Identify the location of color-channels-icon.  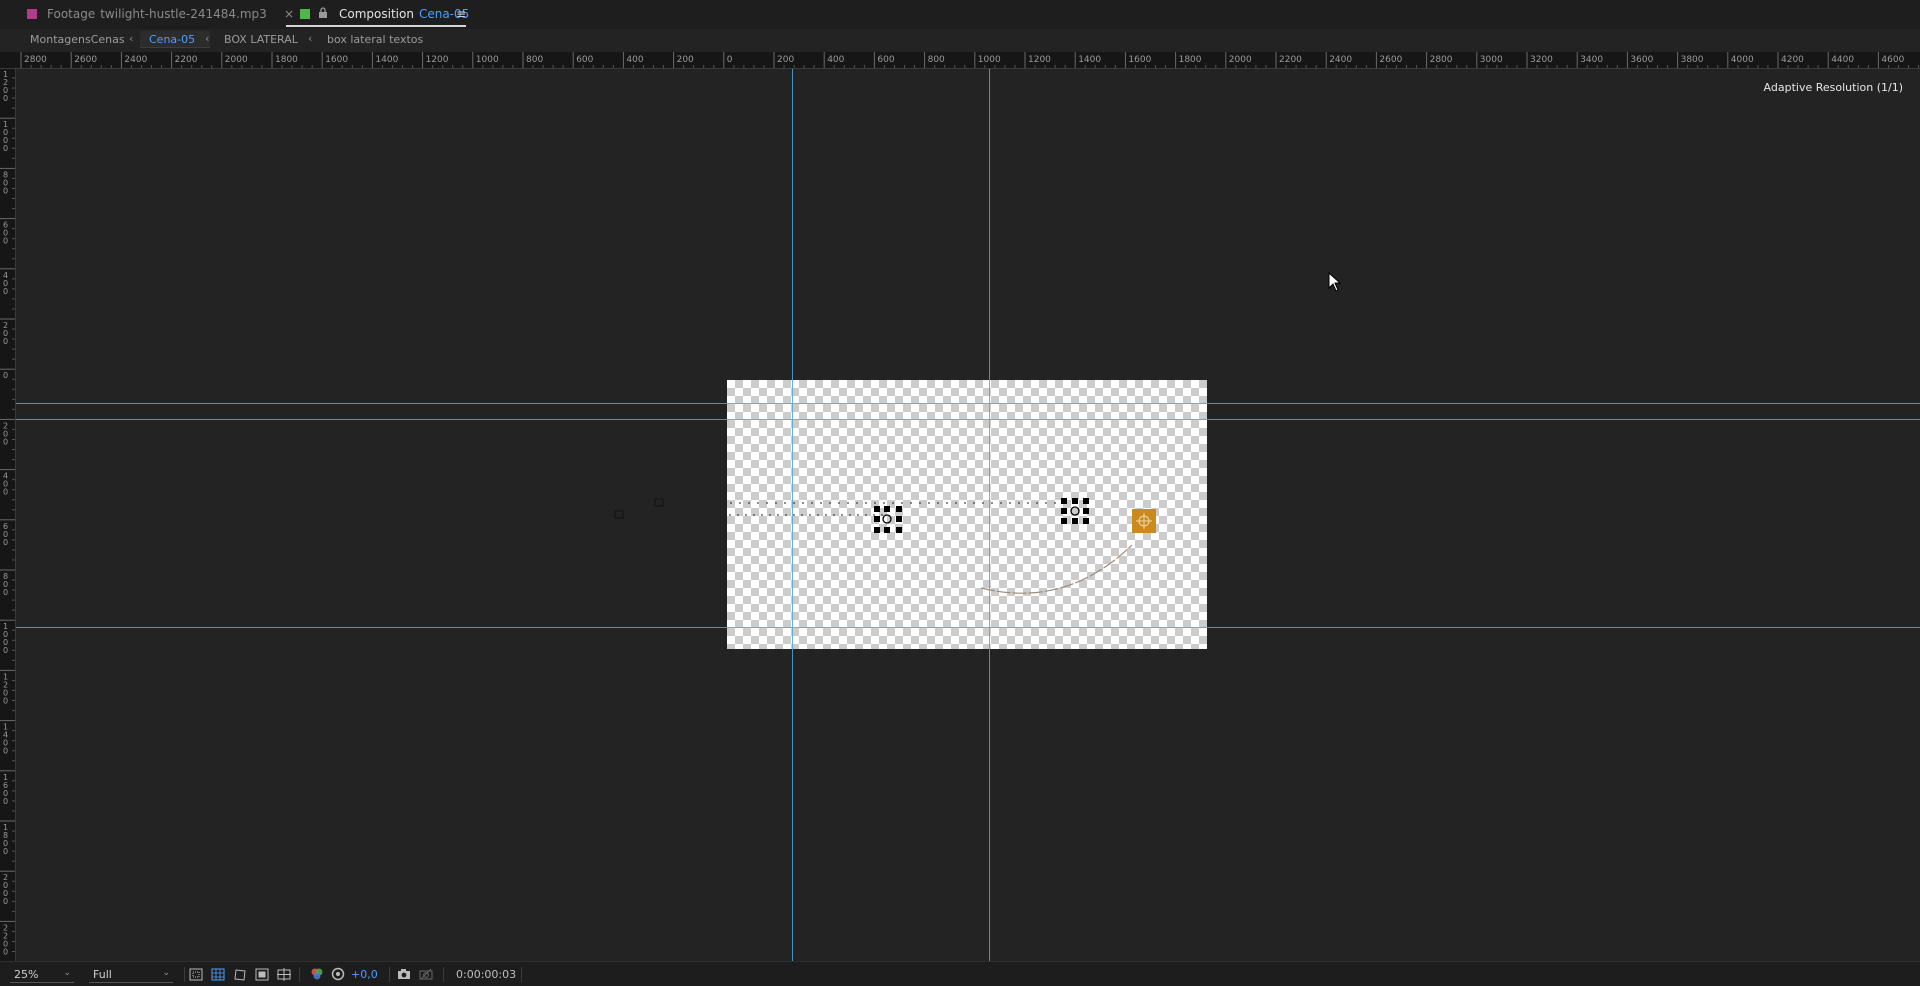
(317, 974).